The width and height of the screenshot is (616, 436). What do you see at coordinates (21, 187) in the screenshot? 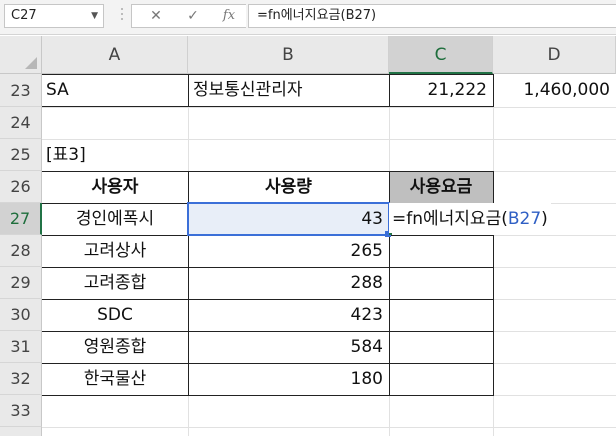
I see `row-header-26: 26` at bounding box center [21, 187].